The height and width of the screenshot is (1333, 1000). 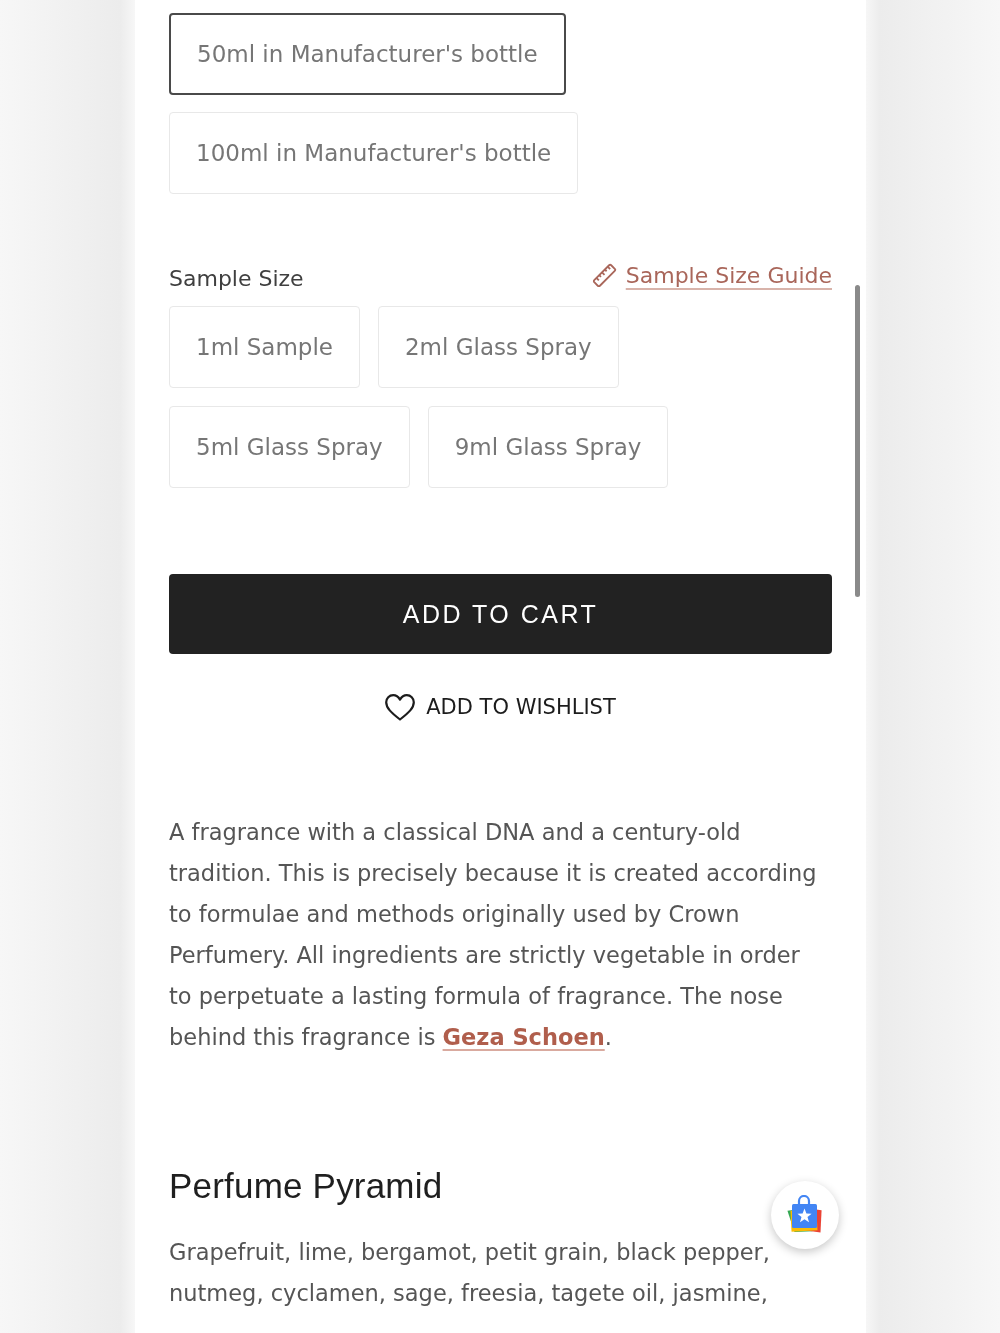 What do you see at coordinates (711, 275) in the screenshot?
I see `sample-size-guide-link: Sample Size Guide` at bounding box center [711, 275].